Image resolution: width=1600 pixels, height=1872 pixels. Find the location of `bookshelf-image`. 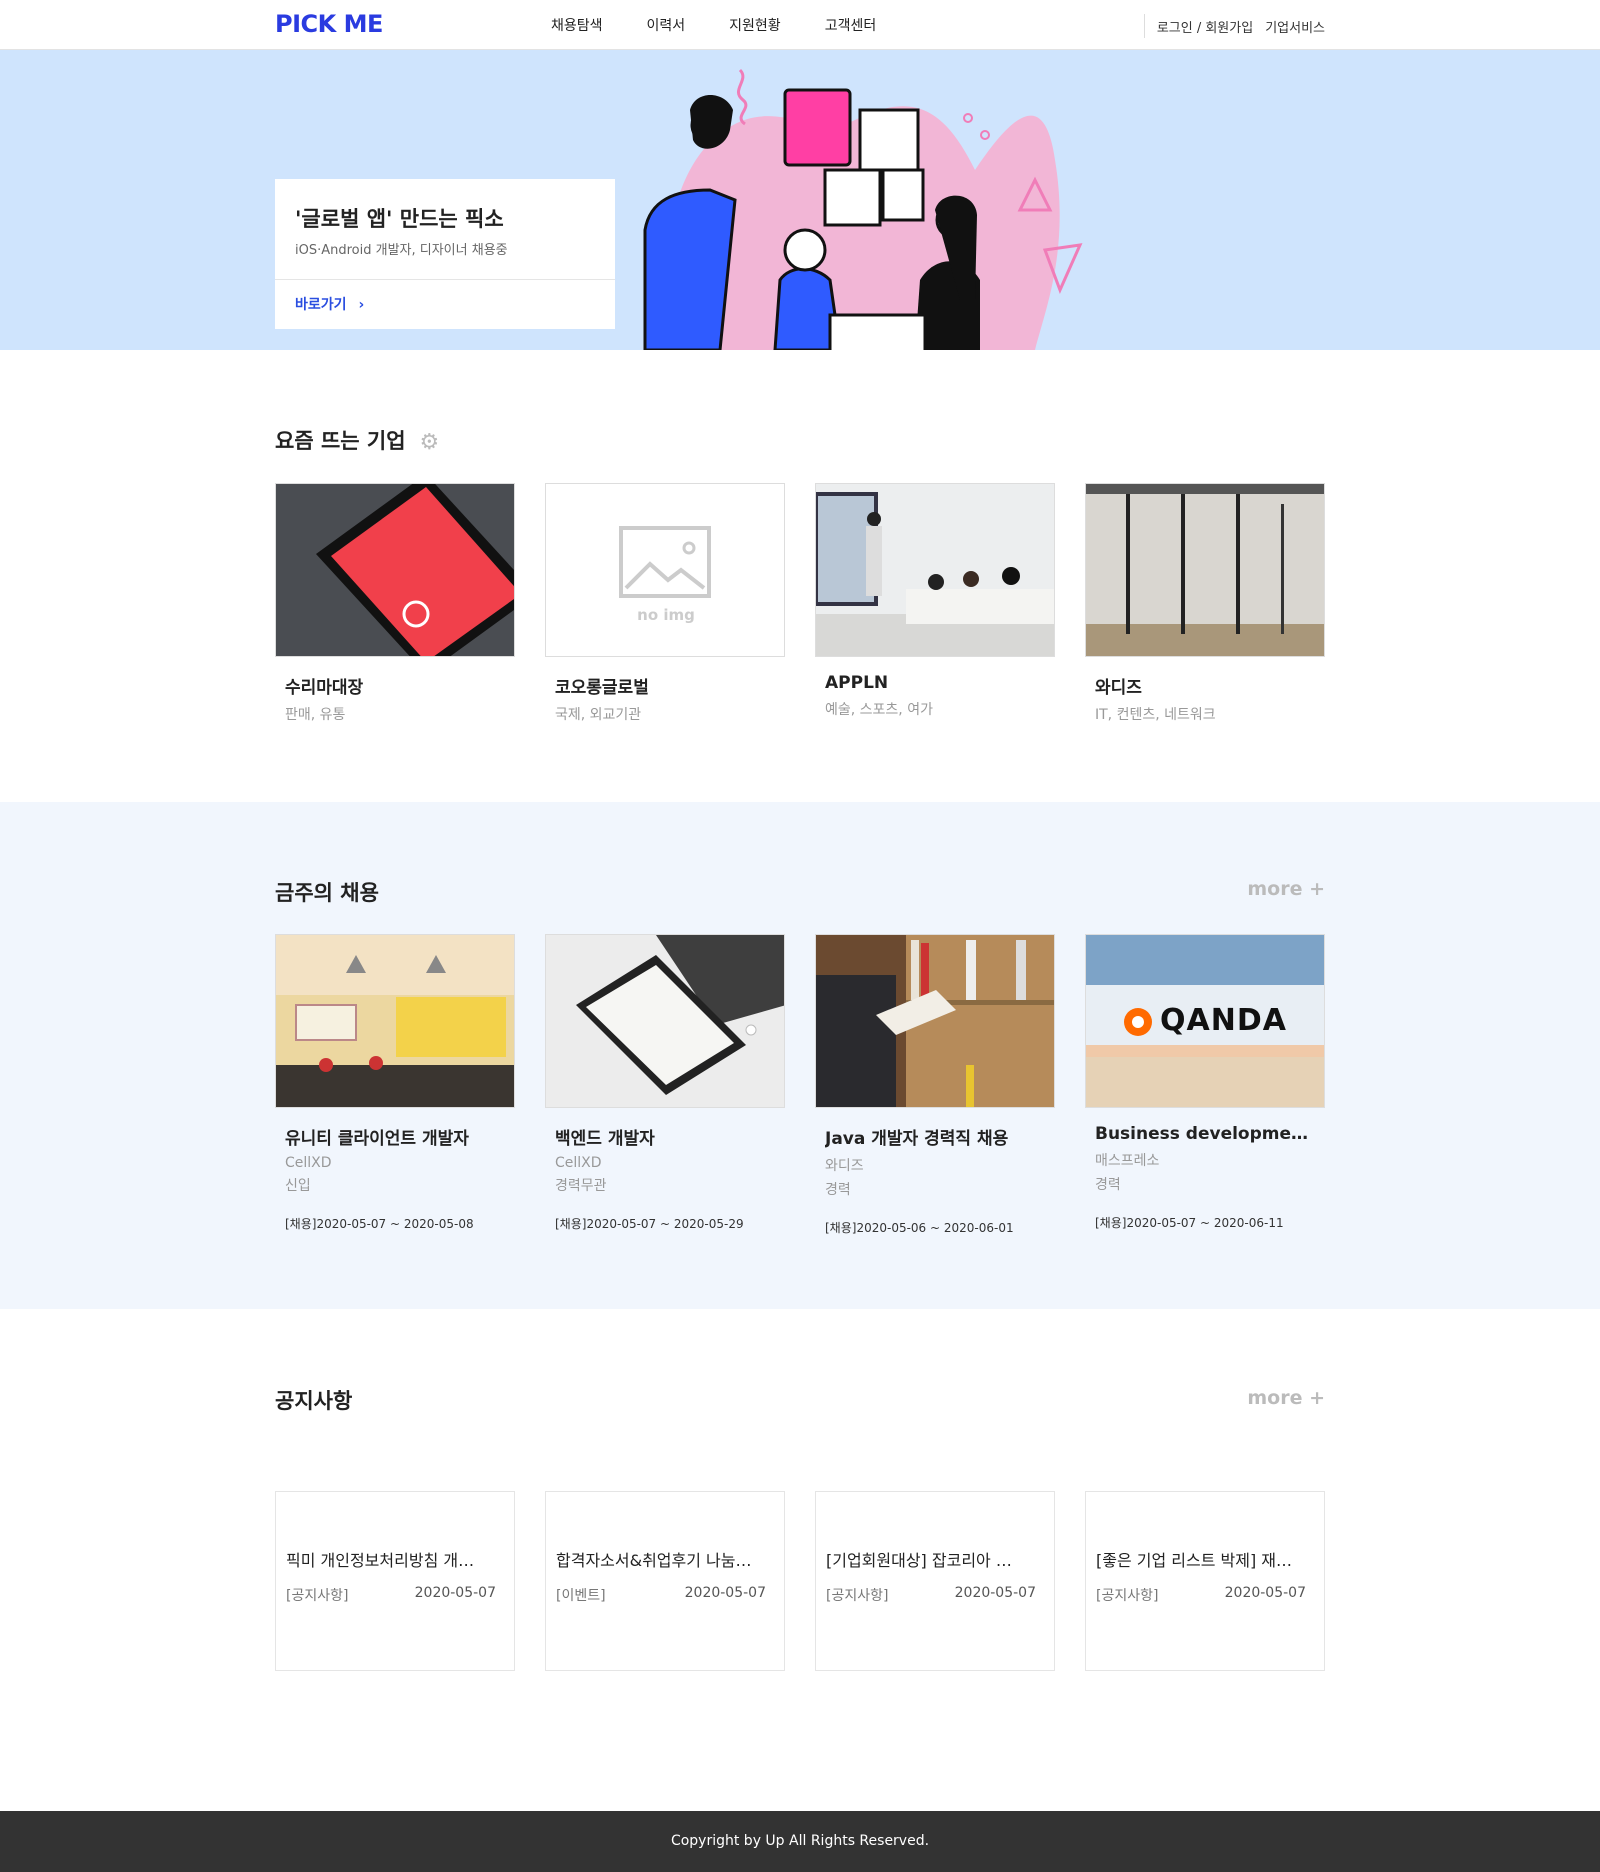

bookshelf-image is located at coordinates (935, 1021).